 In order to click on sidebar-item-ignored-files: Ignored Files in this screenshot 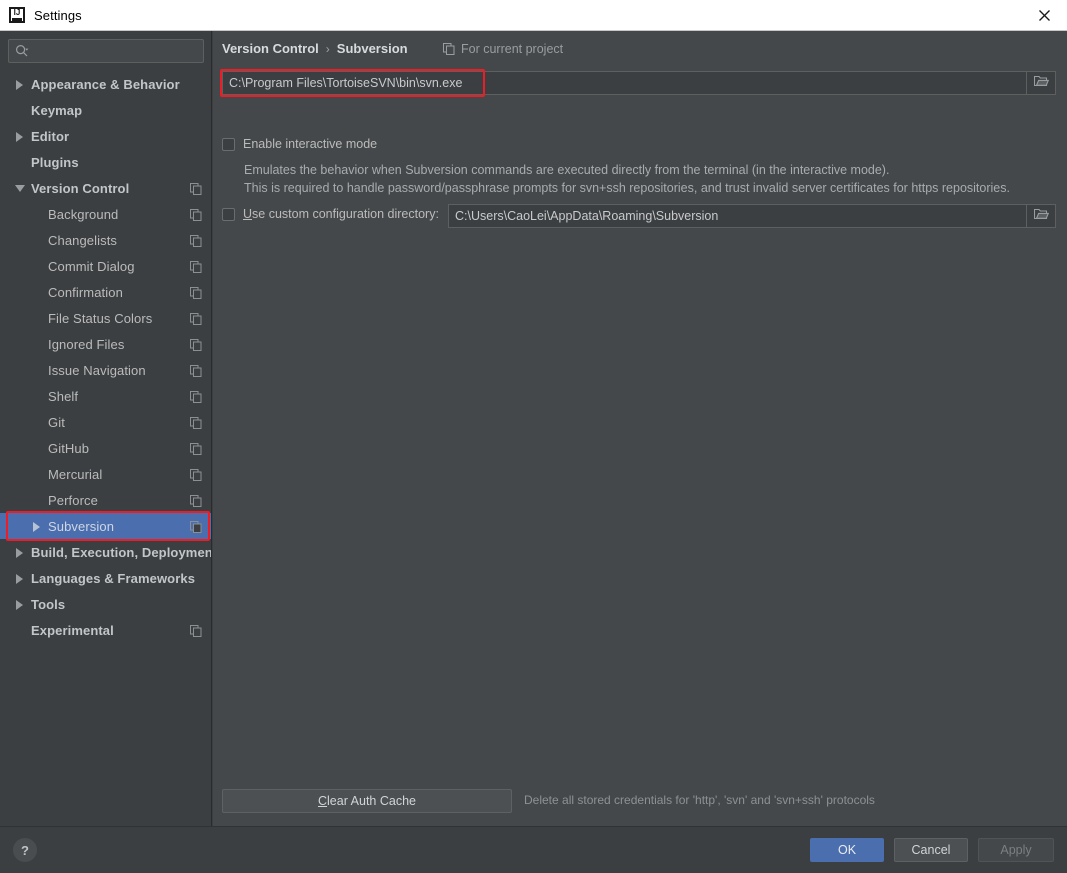, I will do `click(105, 344)`.